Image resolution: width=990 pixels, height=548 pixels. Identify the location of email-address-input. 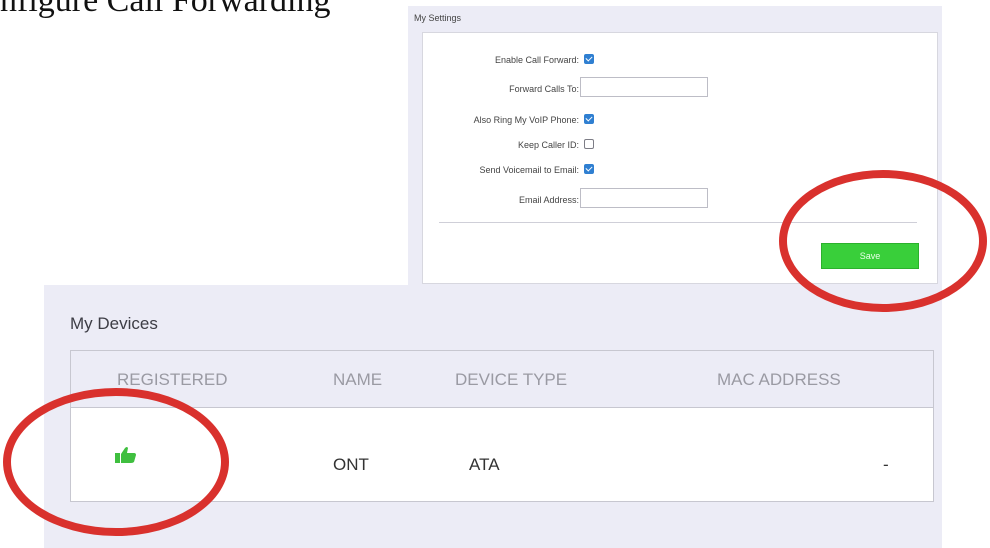
(644, 198).